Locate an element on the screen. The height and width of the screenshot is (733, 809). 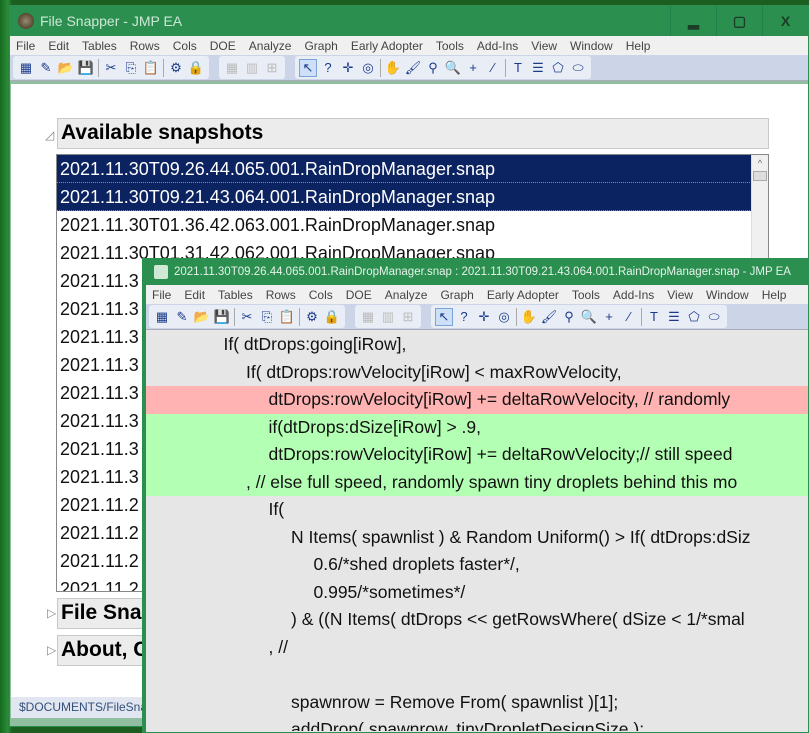
maximize-button: ▢ is located at coordinates (739, 21).